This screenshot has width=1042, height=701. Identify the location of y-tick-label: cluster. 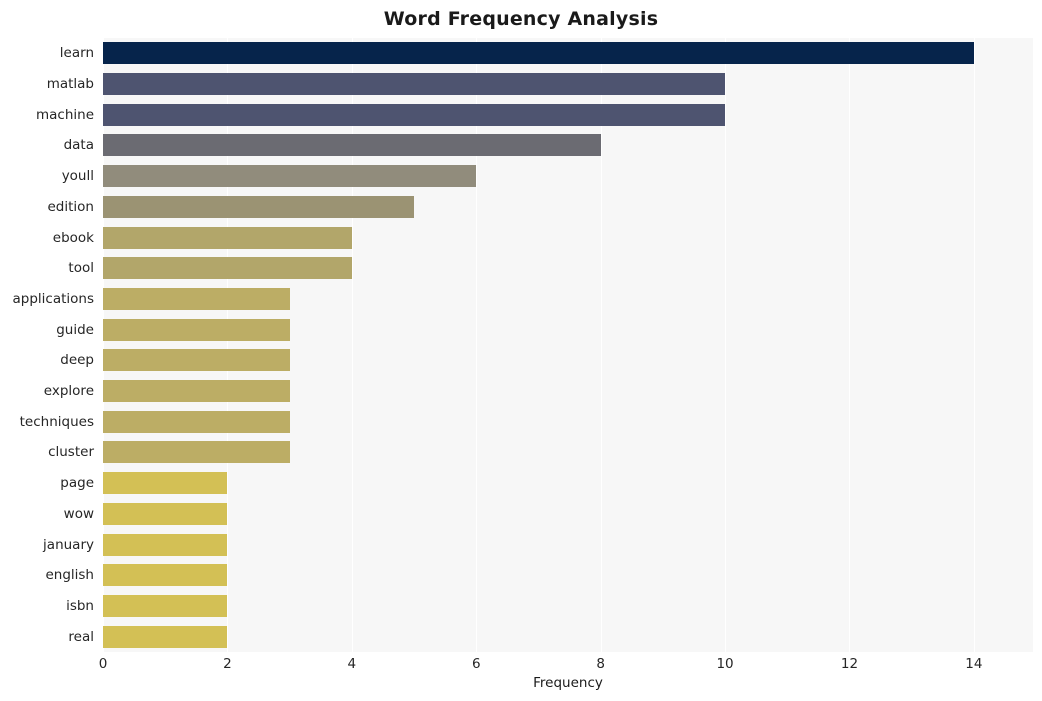
(71, 452).